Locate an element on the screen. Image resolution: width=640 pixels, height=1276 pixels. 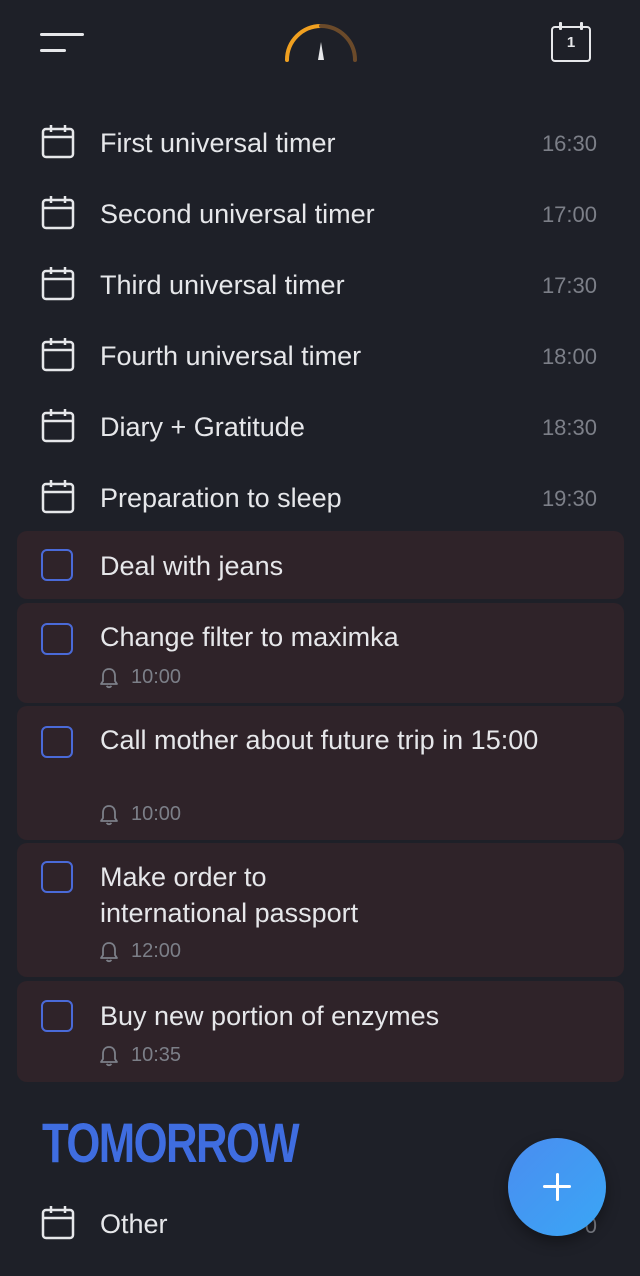
task-reminder-time: 10:35 is located at coordinates (156, 1055).